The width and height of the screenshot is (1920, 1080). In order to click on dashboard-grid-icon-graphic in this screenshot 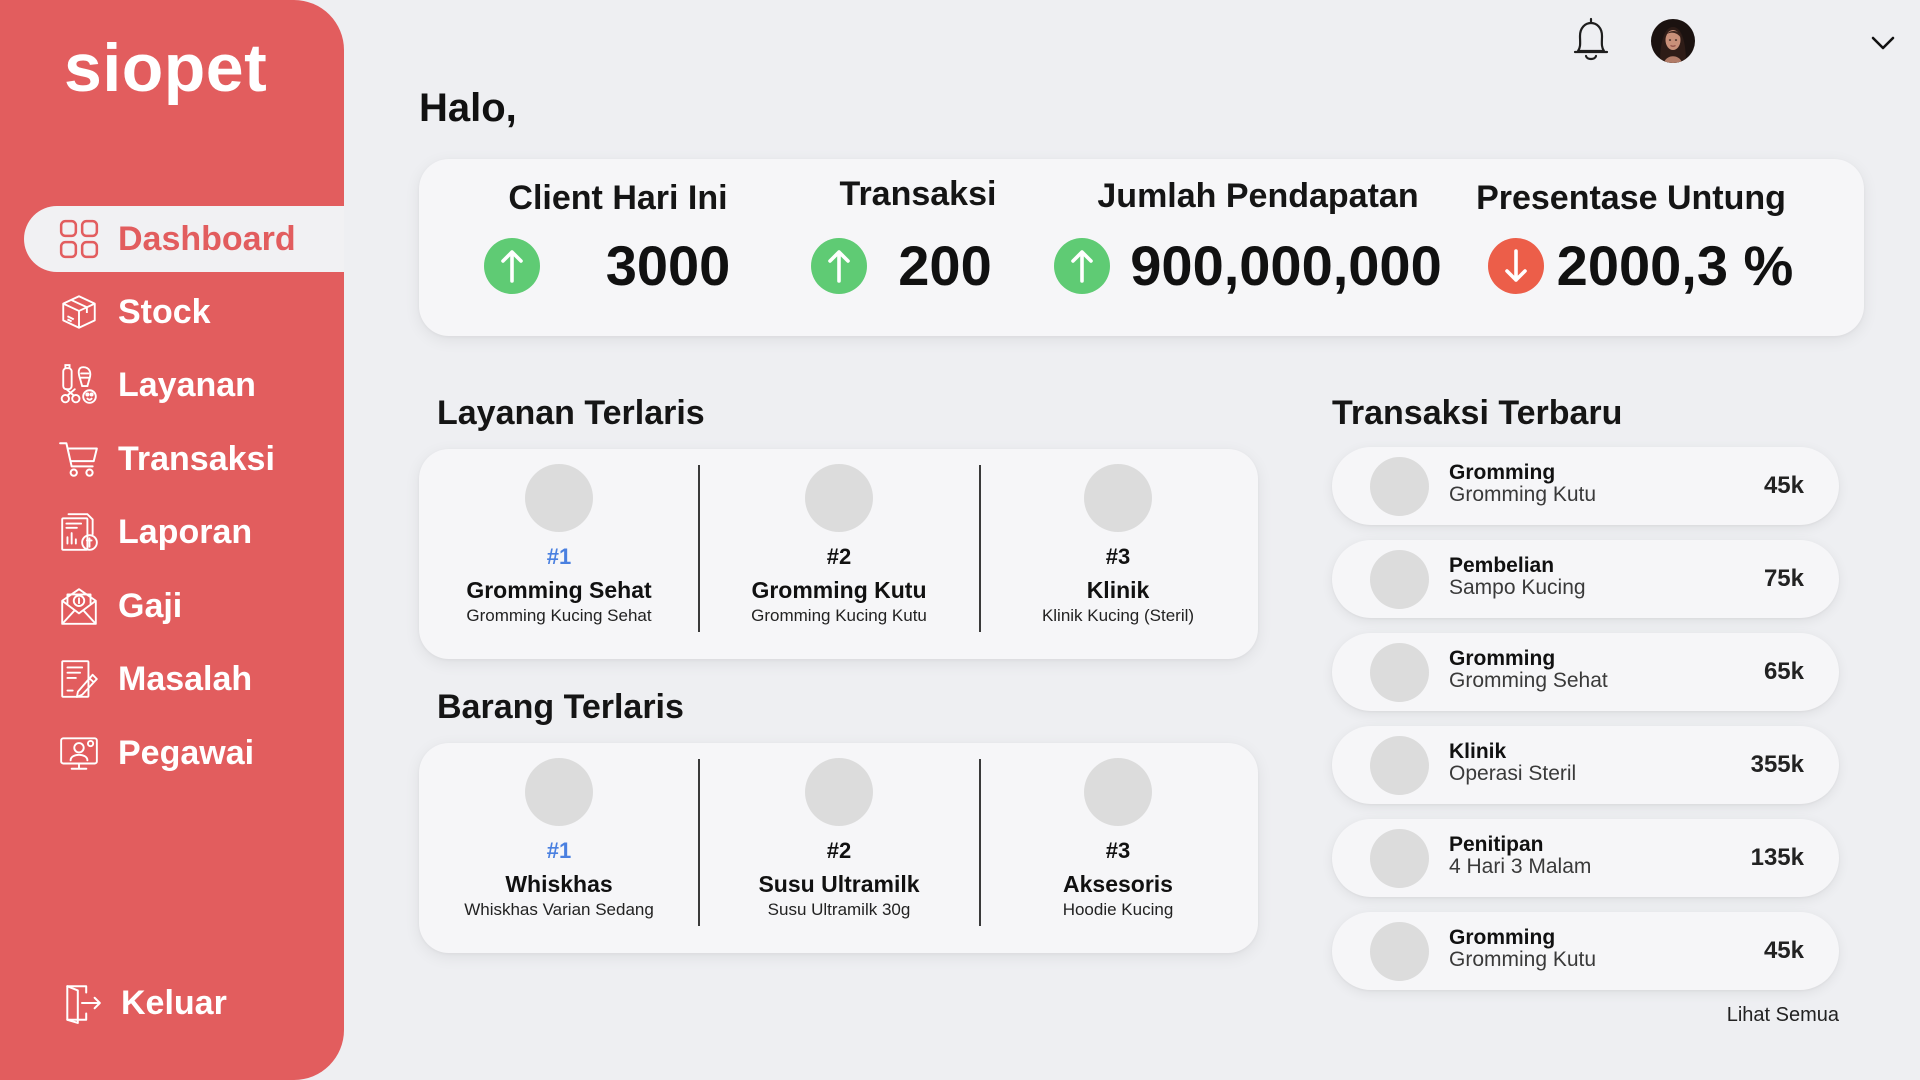, I will do `click(79, 239)`.